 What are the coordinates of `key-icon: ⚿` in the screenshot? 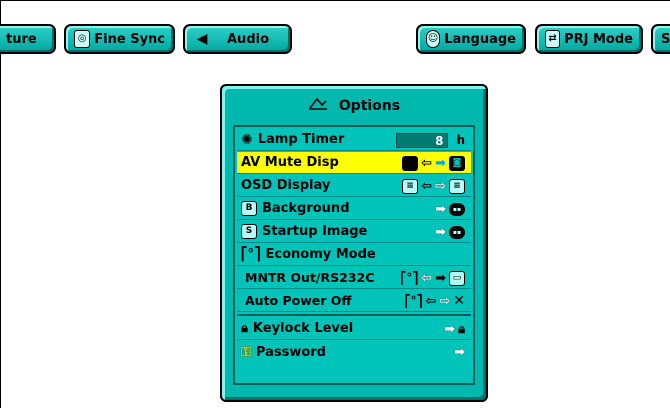 It's located at (246, 352).